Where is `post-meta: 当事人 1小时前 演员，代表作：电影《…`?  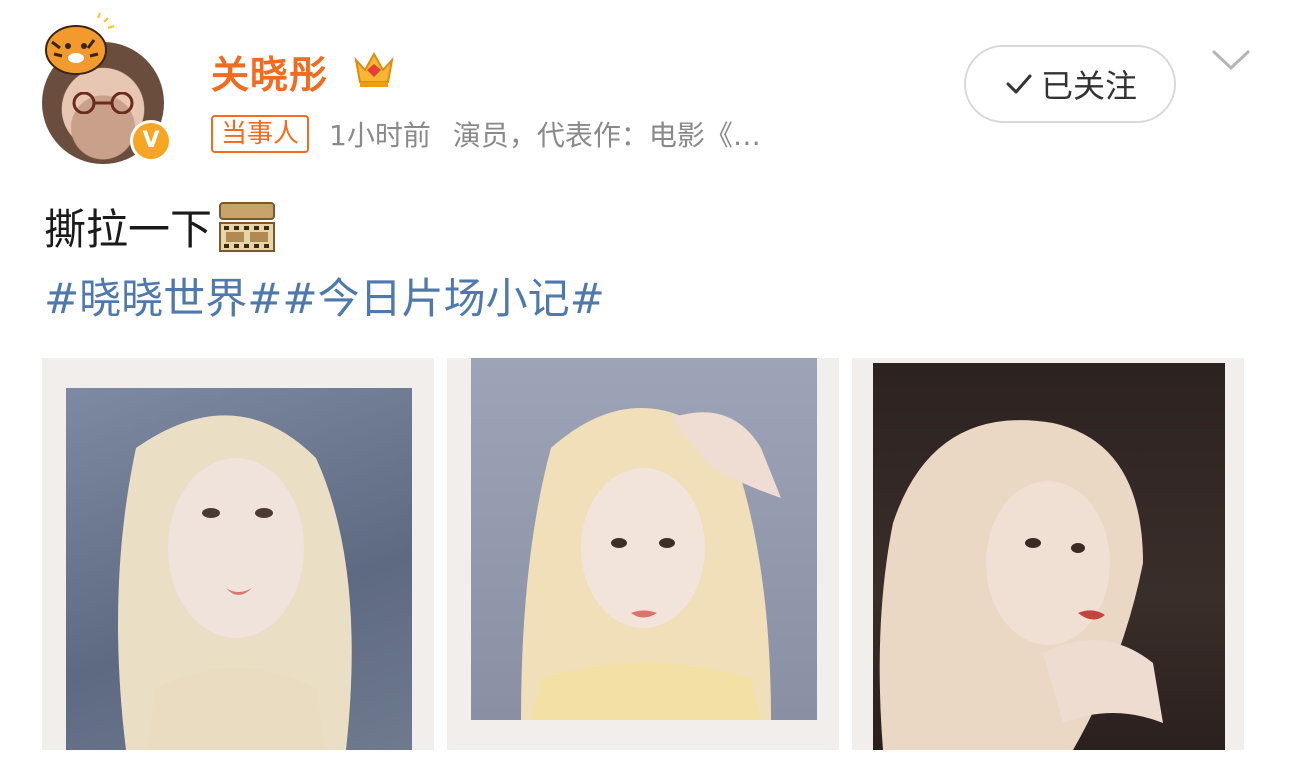
post-meta: 当事人 1小时前 演员，代表作：电影《… is located at coordinates (486, 134).